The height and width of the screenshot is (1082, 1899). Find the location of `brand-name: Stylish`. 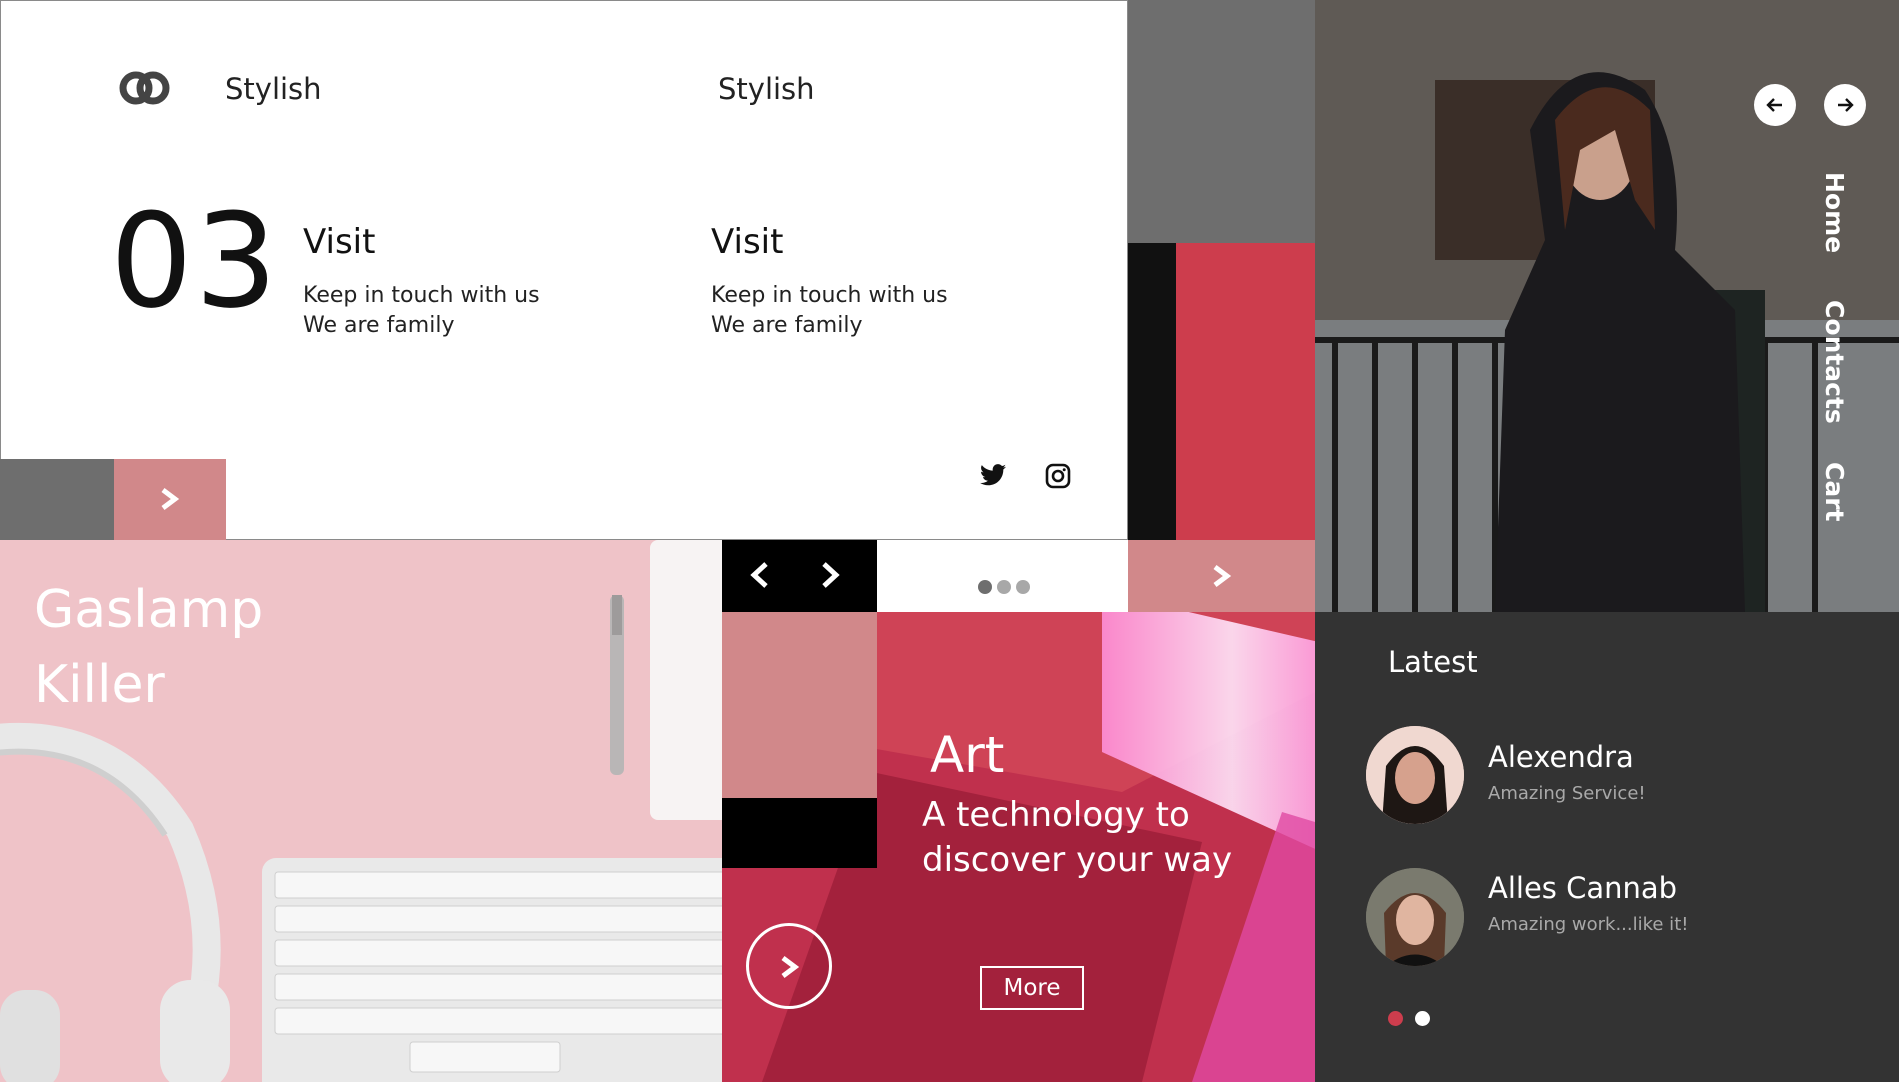

brand-name: Stylish is located at coordinates (273, 89).